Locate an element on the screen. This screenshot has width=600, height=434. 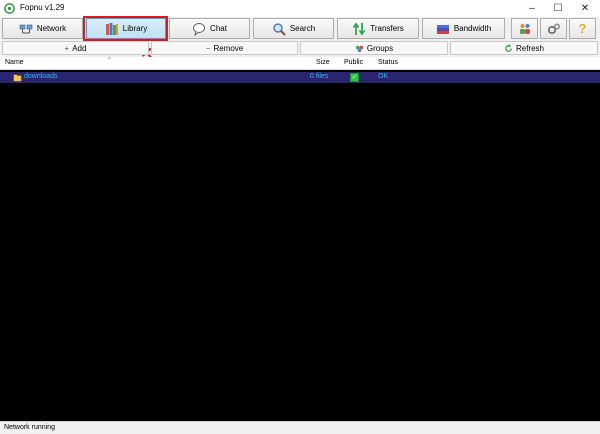
help-question-icon: ? is located at coordinates (582, 28).